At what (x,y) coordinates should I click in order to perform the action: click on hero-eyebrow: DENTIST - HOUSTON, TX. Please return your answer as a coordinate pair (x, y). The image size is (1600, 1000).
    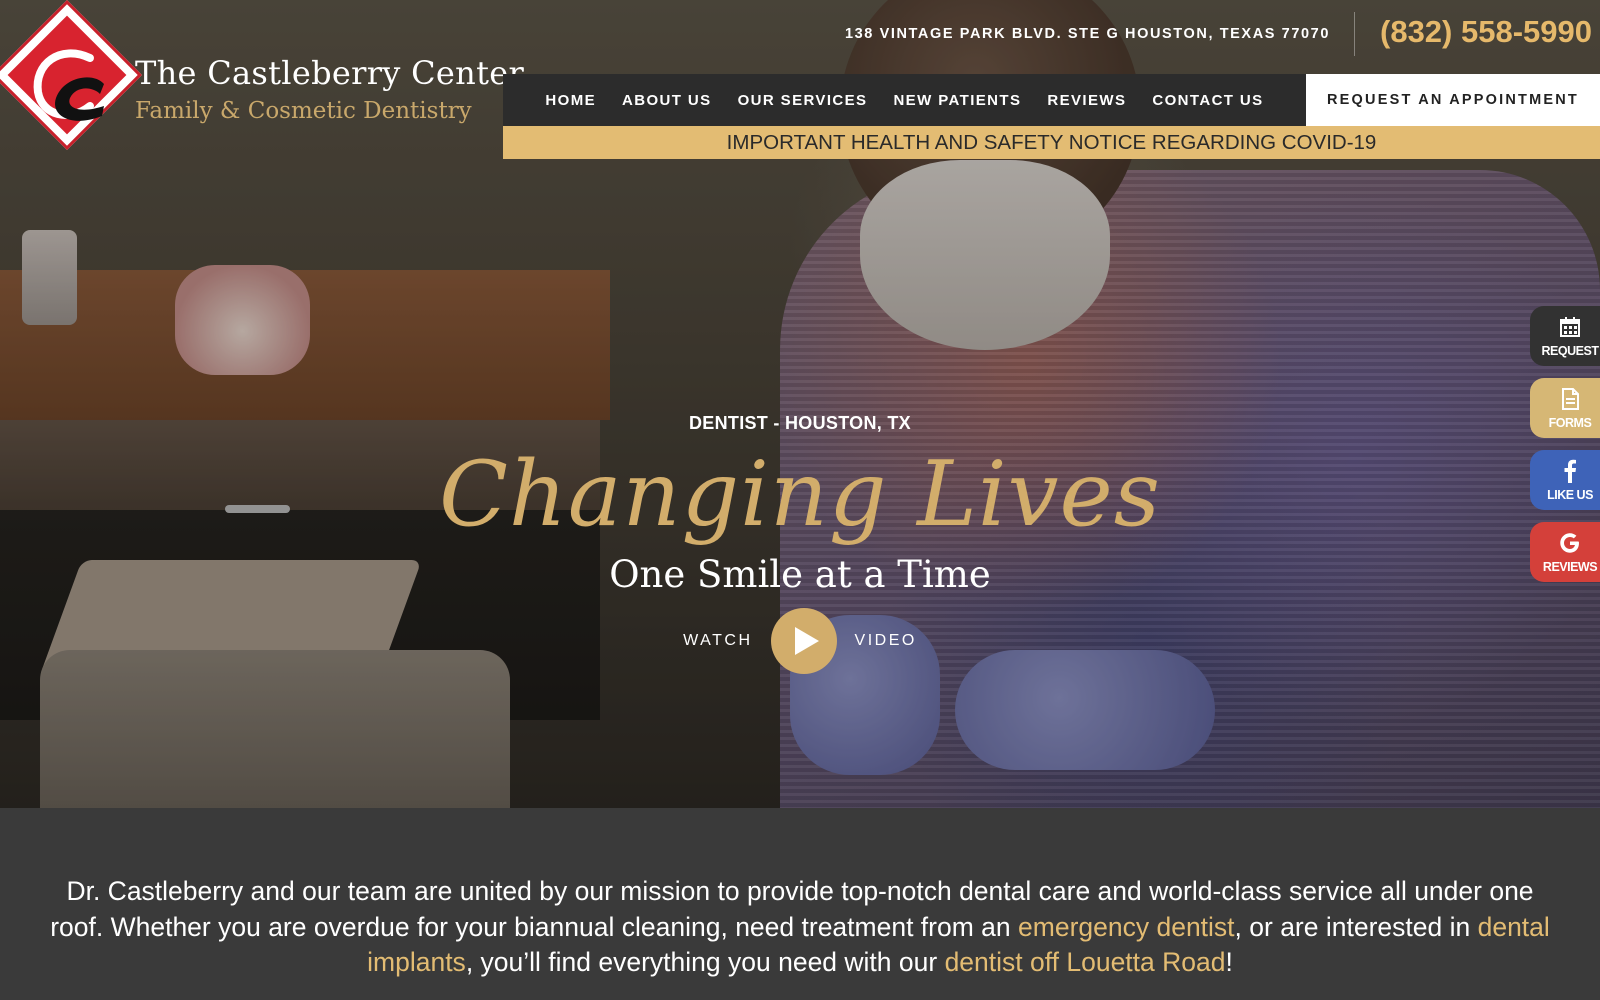
    Looking at the image, I should click on (800, 423).